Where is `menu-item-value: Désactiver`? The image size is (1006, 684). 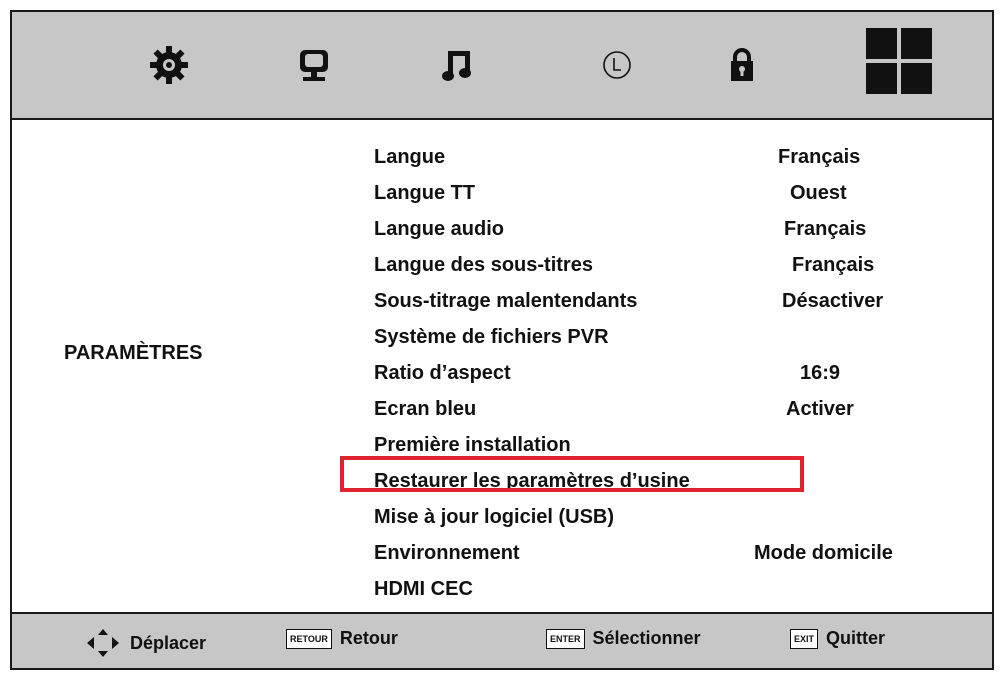
menu-item-value: Désactiver is located at coordinates (833, 301).